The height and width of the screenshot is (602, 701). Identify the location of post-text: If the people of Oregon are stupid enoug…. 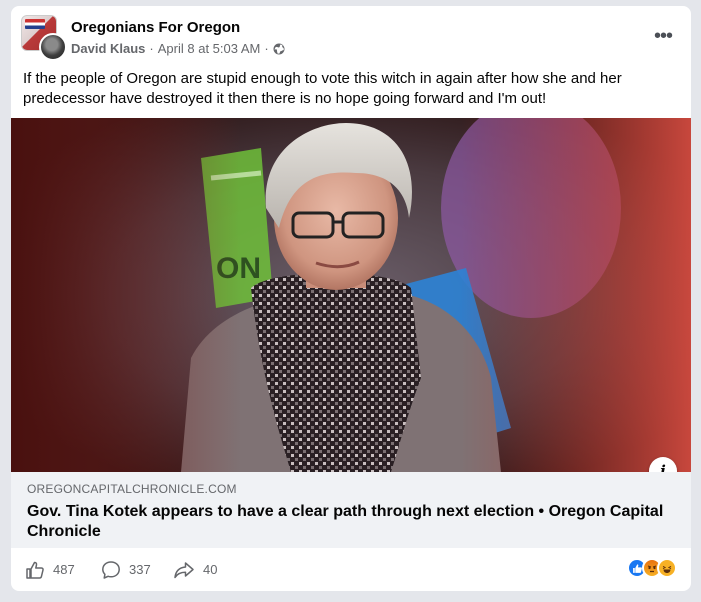
(322, 88).